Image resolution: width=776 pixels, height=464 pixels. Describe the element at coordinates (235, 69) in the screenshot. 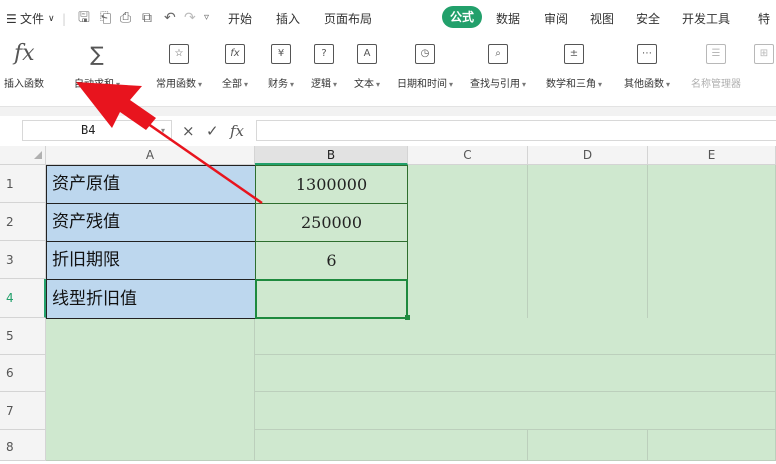

I see `all-functions-button: fx 全部 ▾` at that location.